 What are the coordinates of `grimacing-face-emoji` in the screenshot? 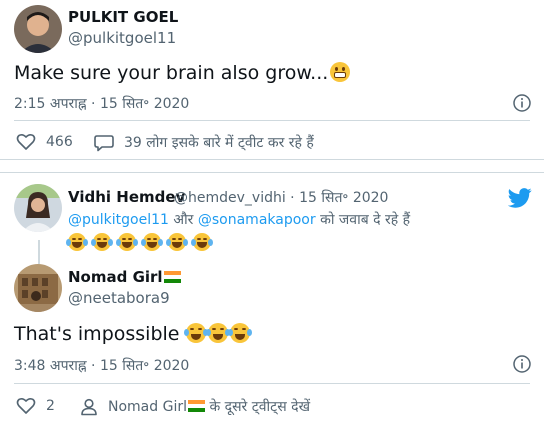 It's located at (340, 72).